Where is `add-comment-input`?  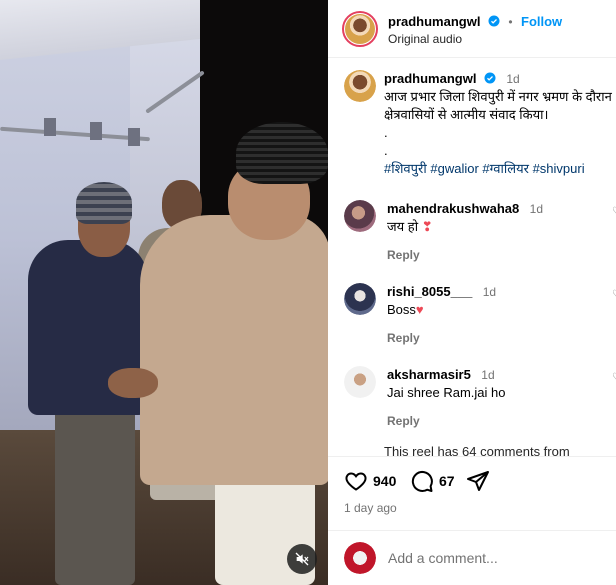 add-comment-input is located at coordinates (498, 558).